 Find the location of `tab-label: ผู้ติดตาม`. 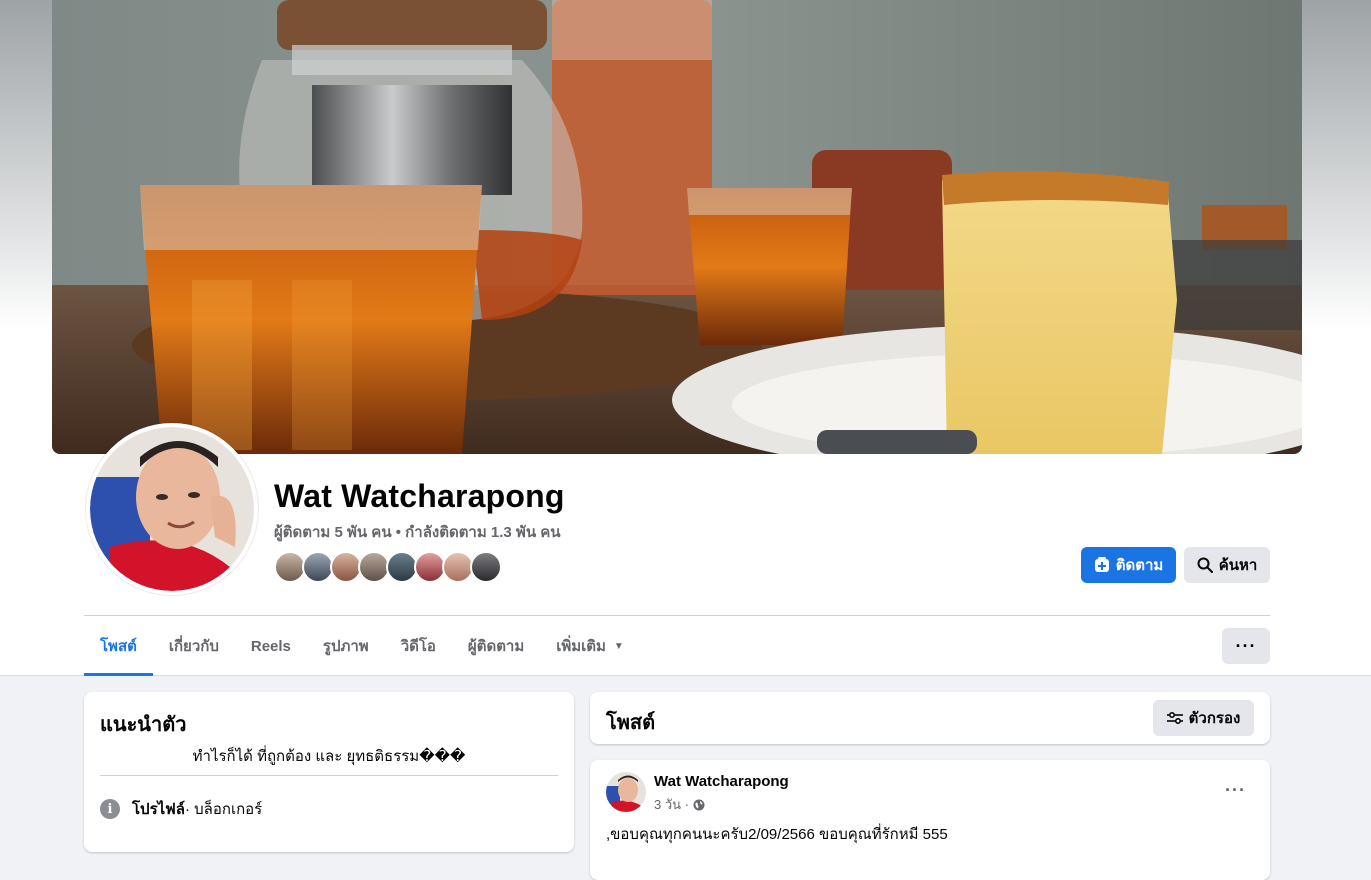

tab-label: ผู้ติดตาม is located at coordinates (496, 646).